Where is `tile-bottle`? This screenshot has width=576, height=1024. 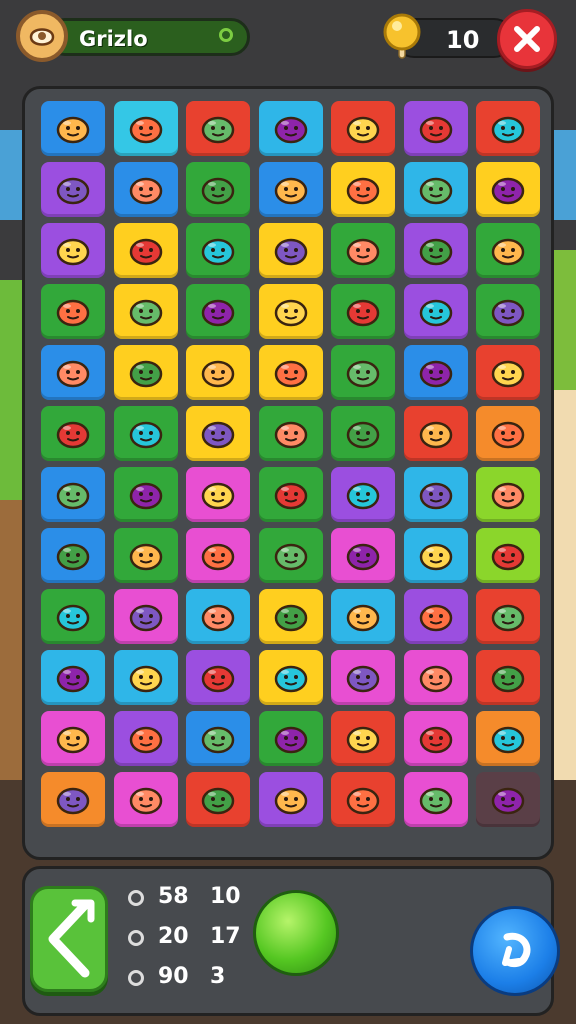 tile-bottle is located at coordinates (218, 616).